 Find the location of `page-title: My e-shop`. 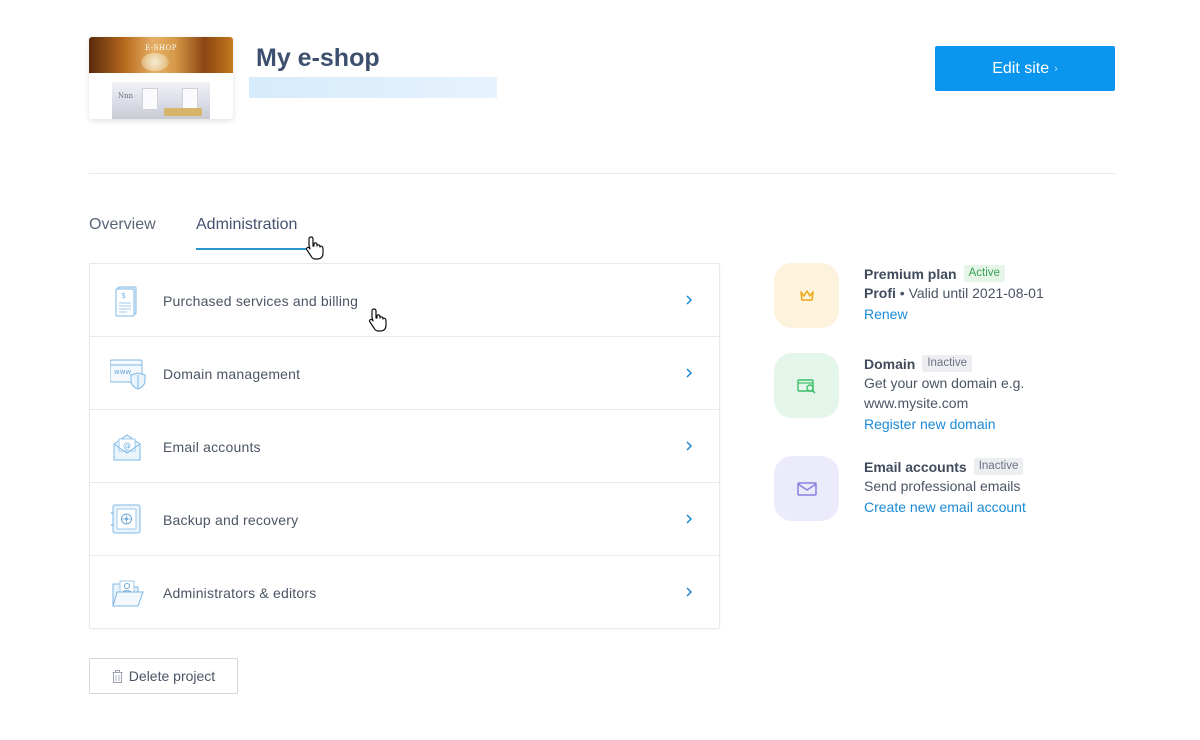

page-title: My e-shop is located at coordinates (318, 58).